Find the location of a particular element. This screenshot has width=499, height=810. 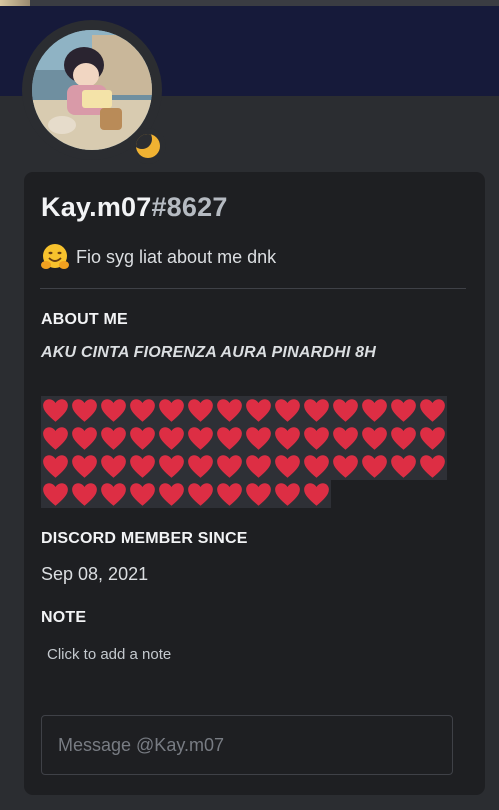

message-input is located at coordinates (247, 745).